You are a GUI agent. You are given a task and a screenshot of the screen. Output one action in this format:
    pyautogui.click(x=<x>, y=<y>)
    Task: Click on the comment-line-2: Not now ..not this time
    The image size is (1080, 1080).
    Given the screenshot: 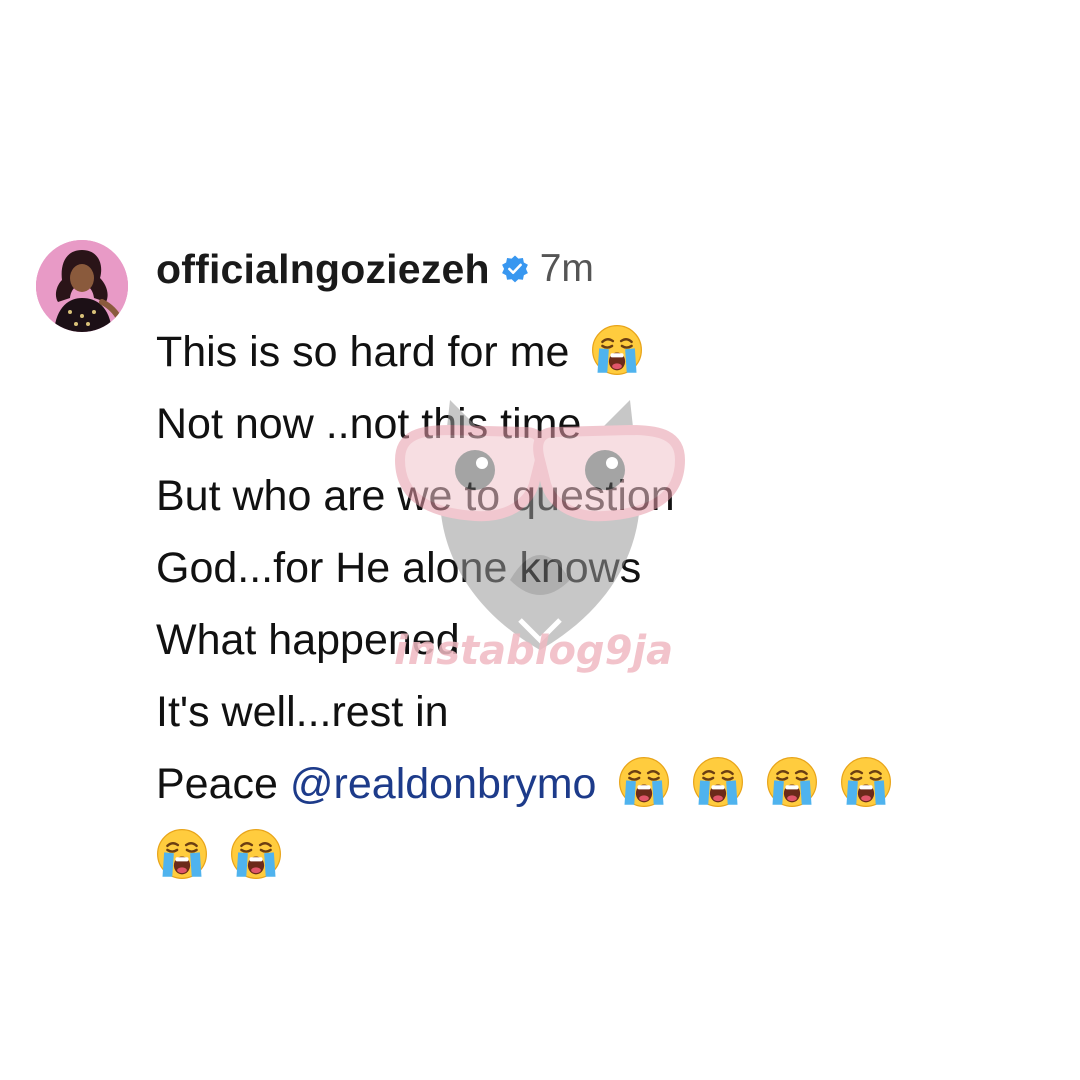 What is the action you would take?
    pyautogui.click(x=369, y=424)
    